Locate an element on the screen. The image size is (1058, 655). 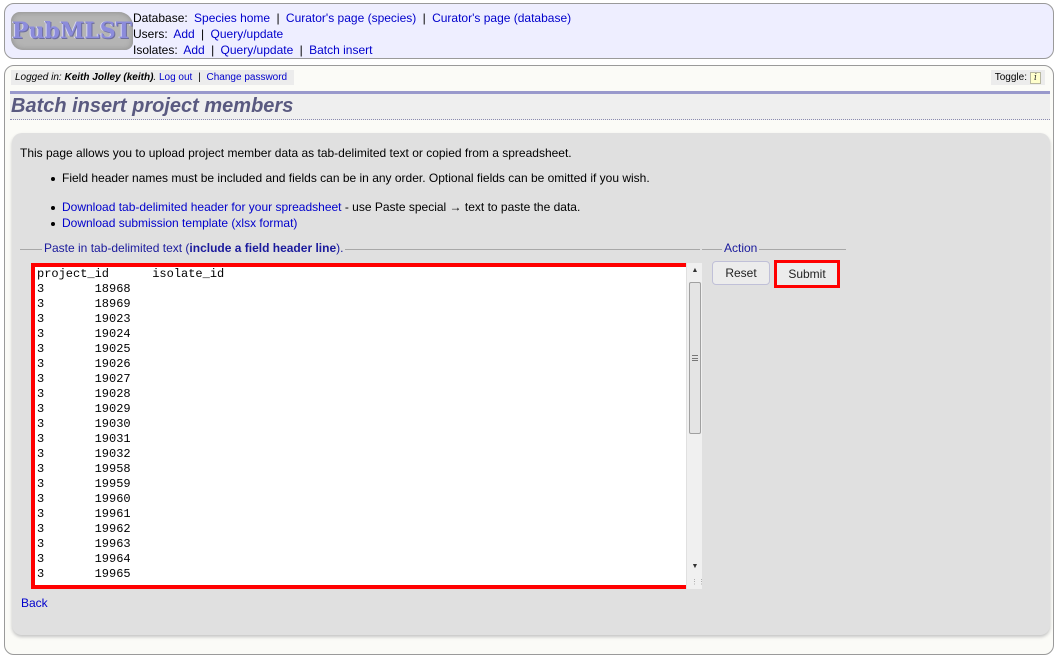
scrollbar-thumb is located at coordinates (695, 358).